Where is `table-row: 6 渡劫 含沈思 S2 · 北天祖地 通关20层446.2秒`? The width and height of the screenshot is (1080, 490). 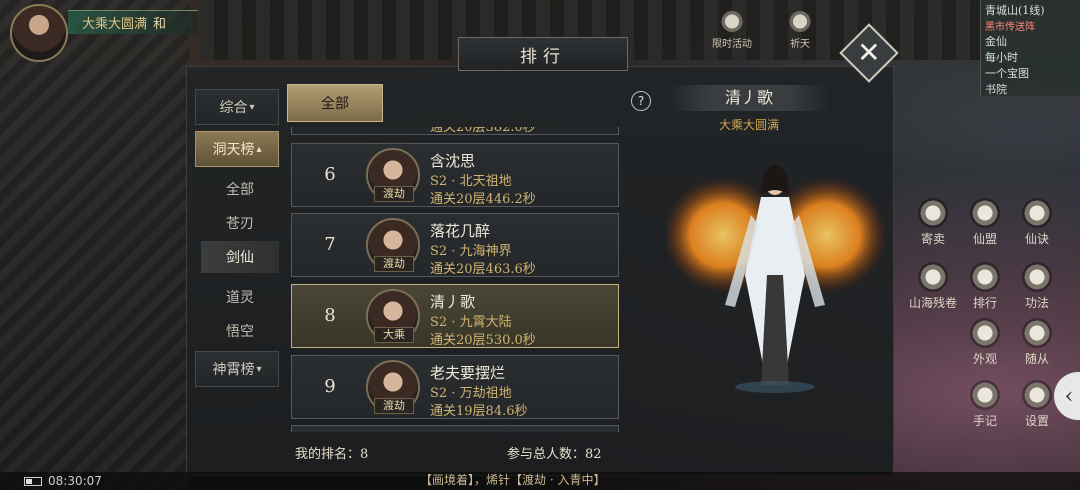 table-row: 6 渡劫 含沈思 S2 · 北天祖地 通关20层446.2秒 is located at coordinates (455, 175).